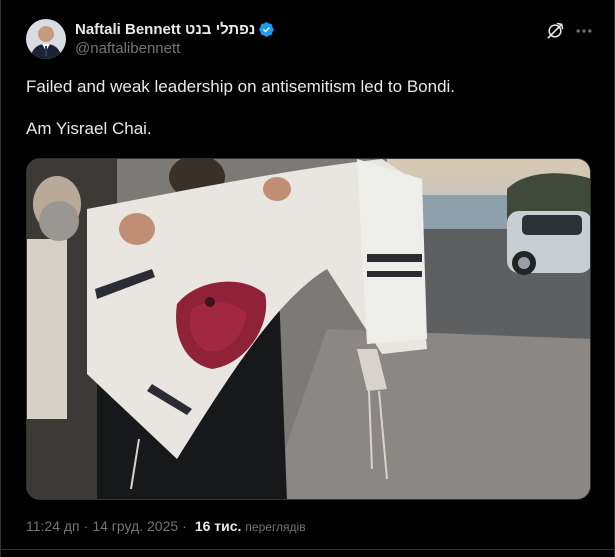  Describe the element at coordinates (275, 527) in the screenshot. I see `views-label: переглядів` at that location.